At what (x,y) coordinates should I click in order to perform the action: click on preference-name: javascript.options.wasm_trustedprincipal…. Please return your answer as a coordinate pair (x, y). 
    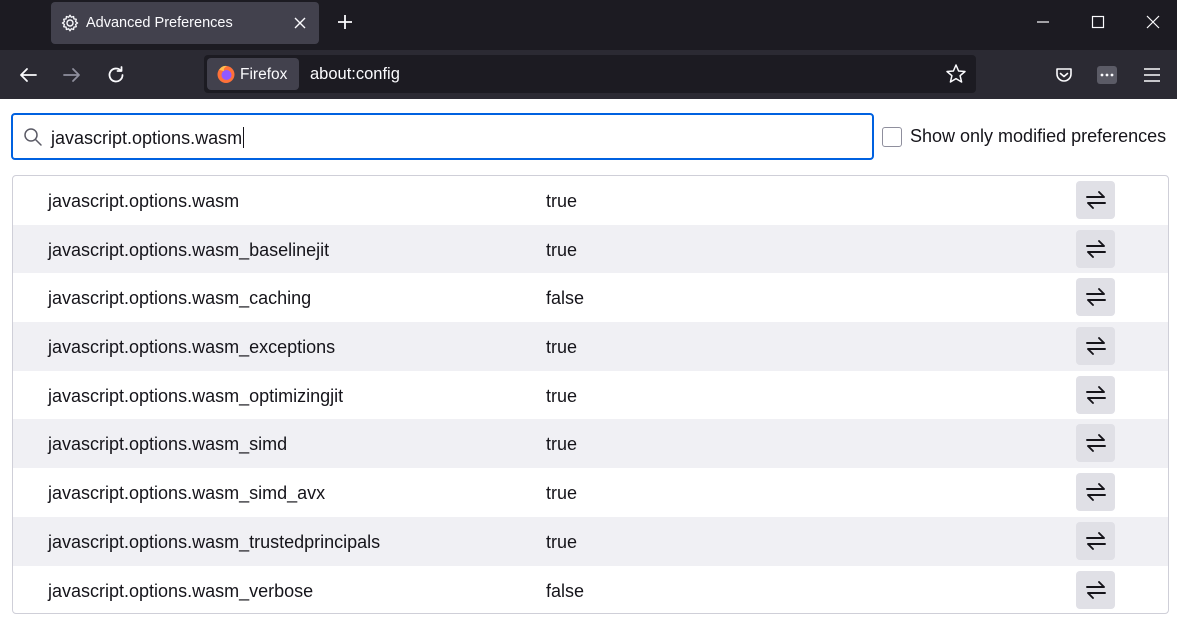
    Looking at the image, I should click on (214, 541).